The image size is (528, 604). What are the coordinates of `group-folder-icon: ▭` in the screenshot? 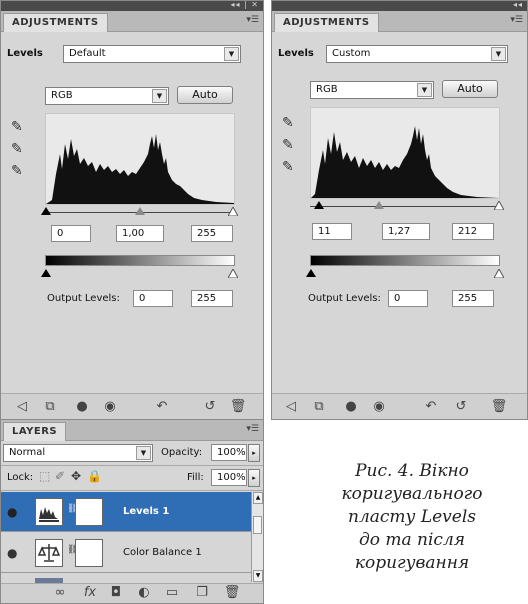 It's located at (172, 593).